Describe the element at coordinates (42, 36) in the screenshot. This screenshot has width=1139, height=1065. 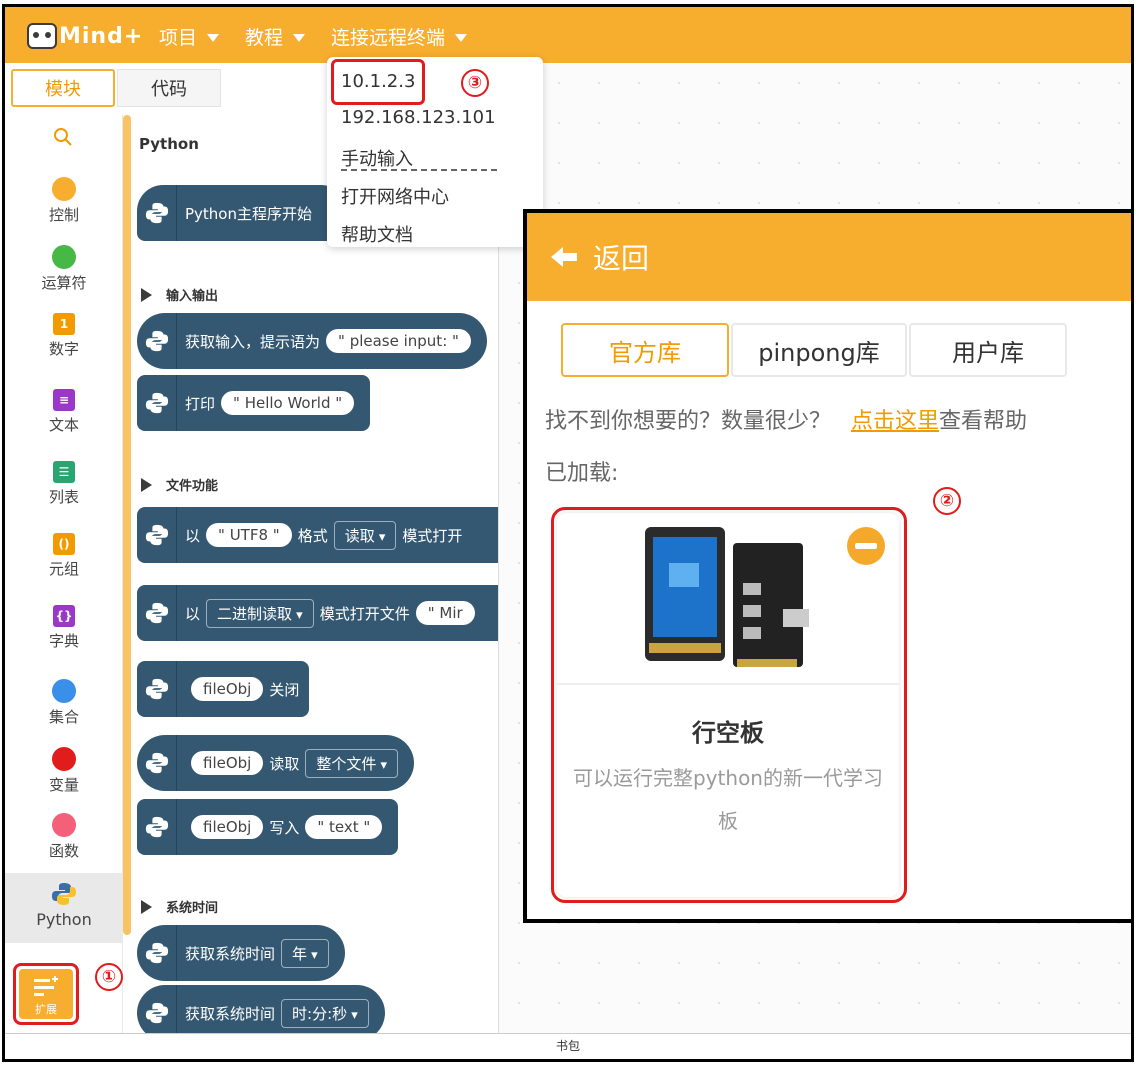
I see `robot-logo-icon` at that location.